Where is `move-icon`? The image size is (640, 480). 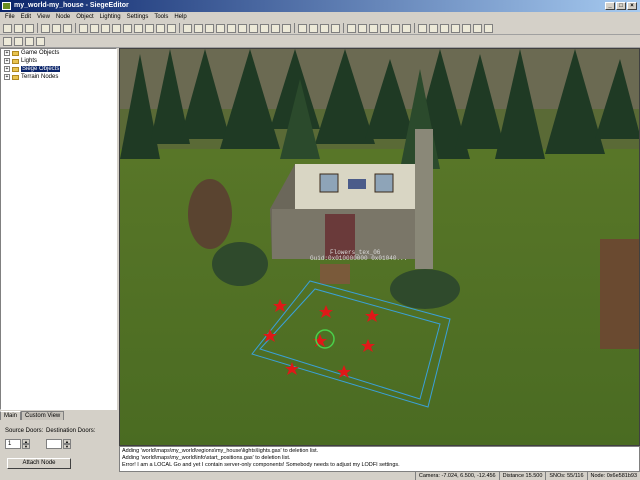 move-icon is located at coordinates (198, 28).